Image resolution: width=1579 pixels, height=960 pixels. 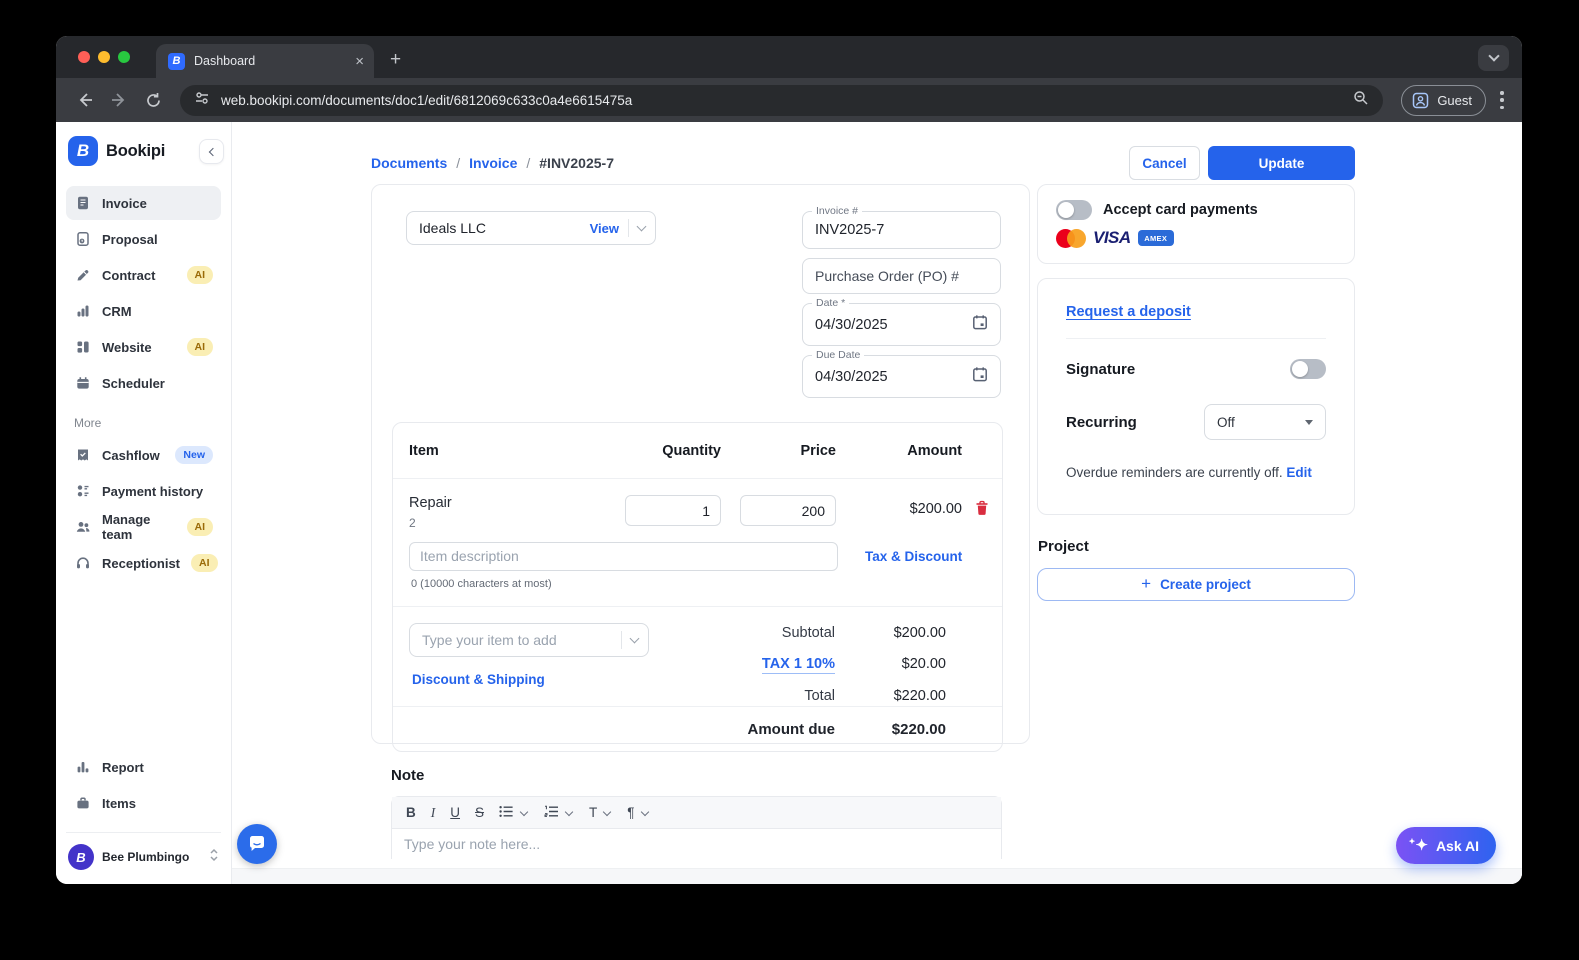 I want to click on sidebar-item-proposal: Proposal, so click(x=143, y=239).